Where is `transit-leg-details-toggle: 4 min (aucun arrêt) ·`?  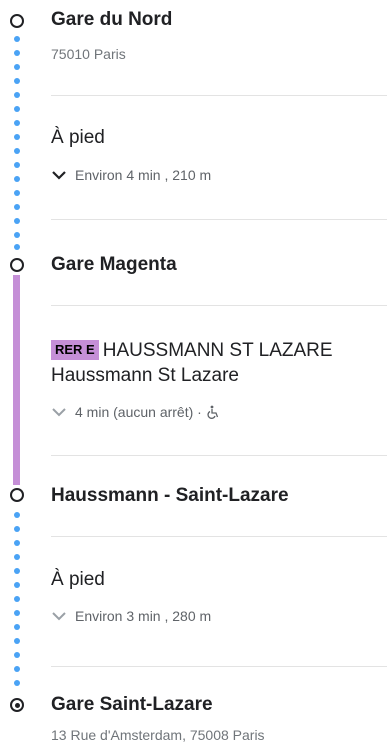 transit-leg-details-toggle: 4 min (aucun arrêt) · is located at coordinates (135, 412).